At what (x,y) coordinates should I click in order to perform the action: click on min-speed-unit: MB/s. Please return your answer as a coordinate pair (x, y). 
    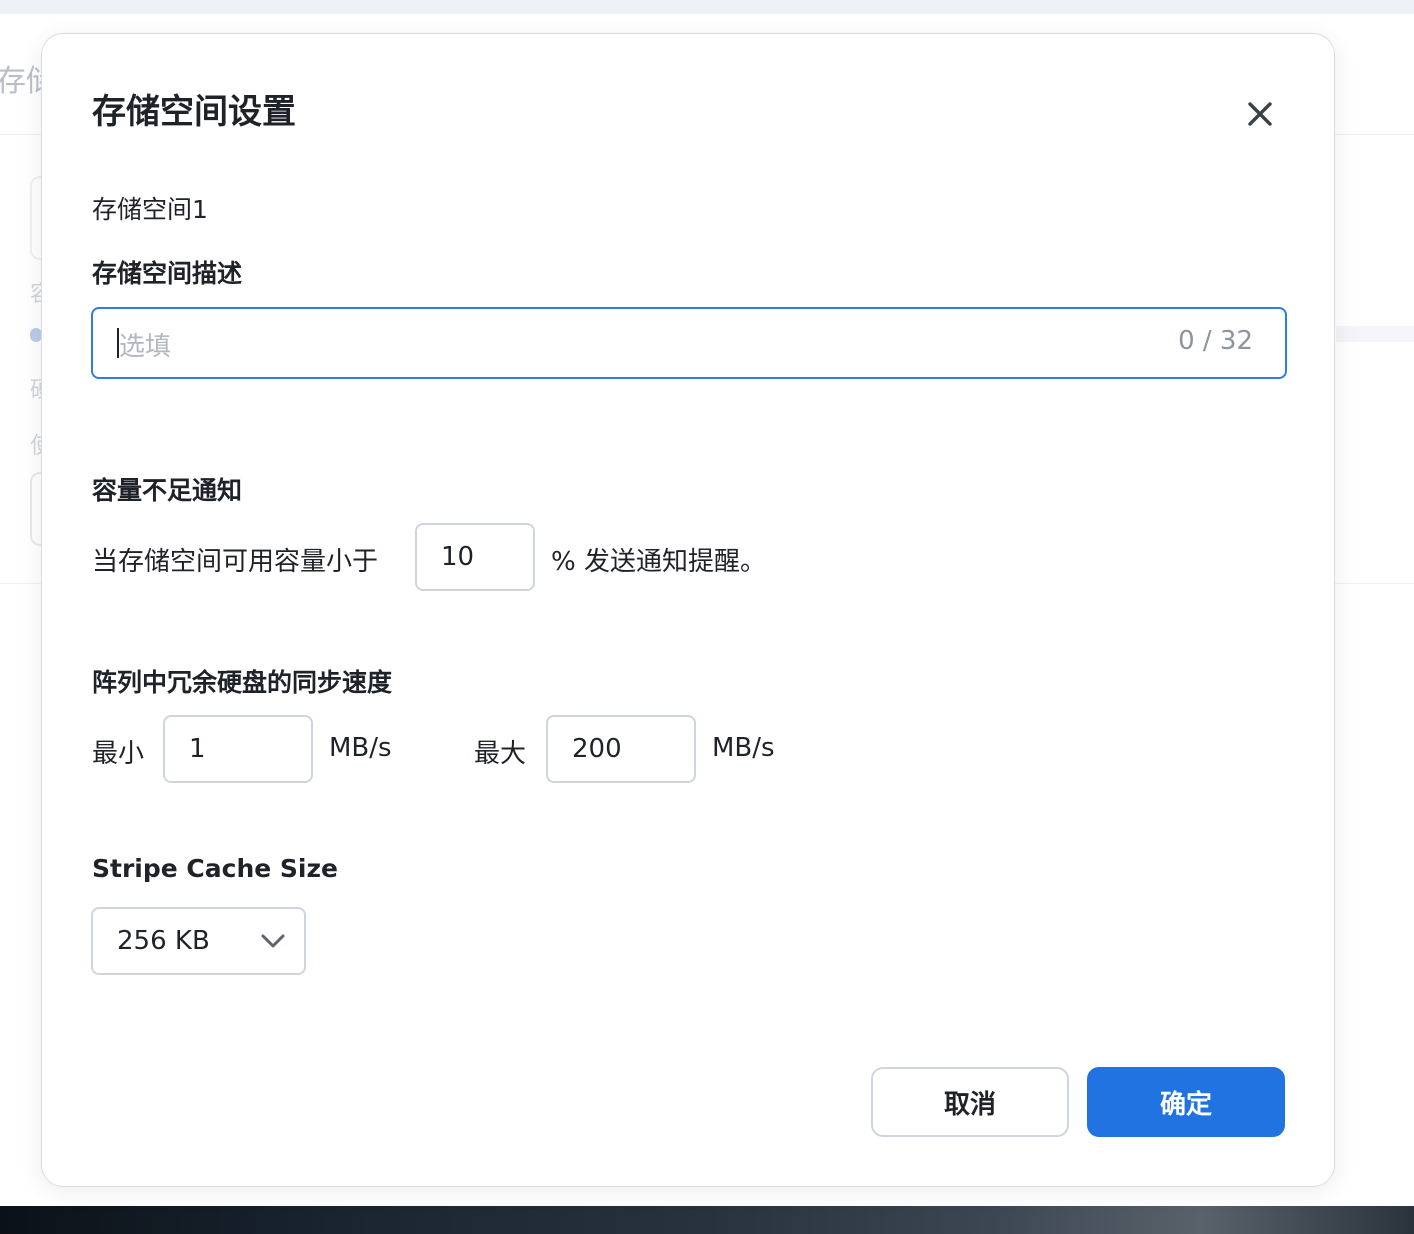
    Looking at the image, I should click on (360, 748).